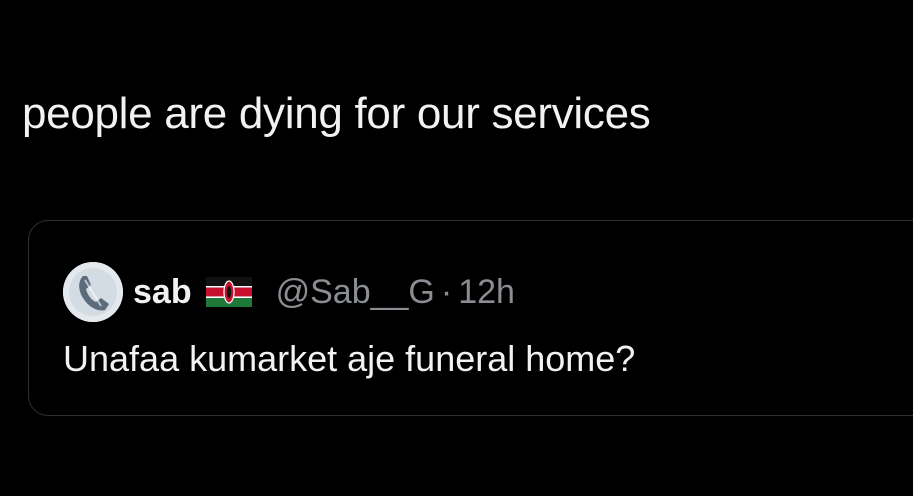 The height and width of the screenshot is (496, 913). I want to click on phone-handset-avatar-icon, so click(93, 292).